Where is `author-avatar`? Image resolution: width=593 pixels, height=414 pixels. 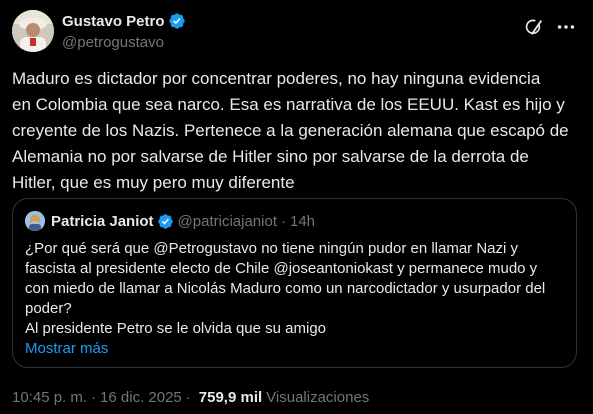 author-avatar is located at coordinates (33, 31).